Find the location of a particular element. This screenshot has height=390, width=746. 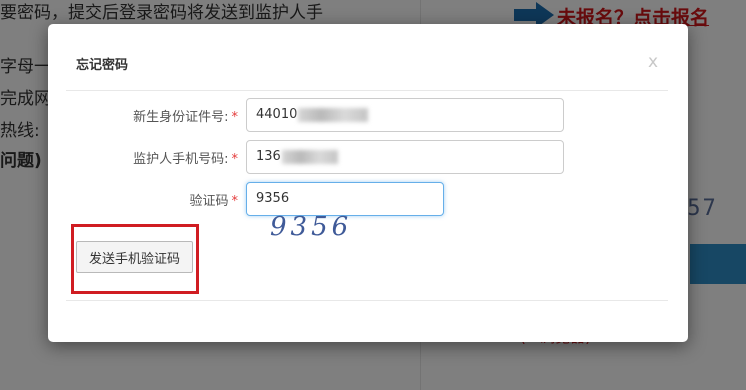

id-number-input: 44010 is located at coordinates (405, 115).